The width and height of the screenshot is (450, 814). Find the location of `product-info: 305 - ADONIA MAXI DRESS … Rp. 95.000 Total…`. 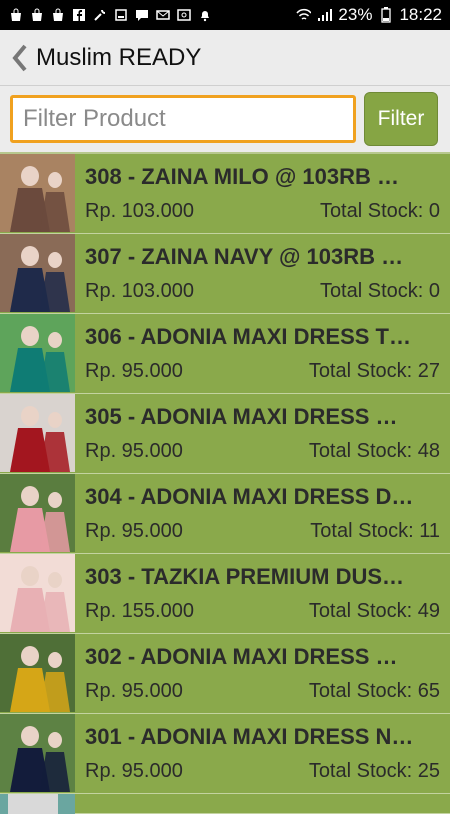

product-info: 305 - ADONIA MAXI DRESS … Rp. 95.000 Total… is located at coordinates (262, 433).